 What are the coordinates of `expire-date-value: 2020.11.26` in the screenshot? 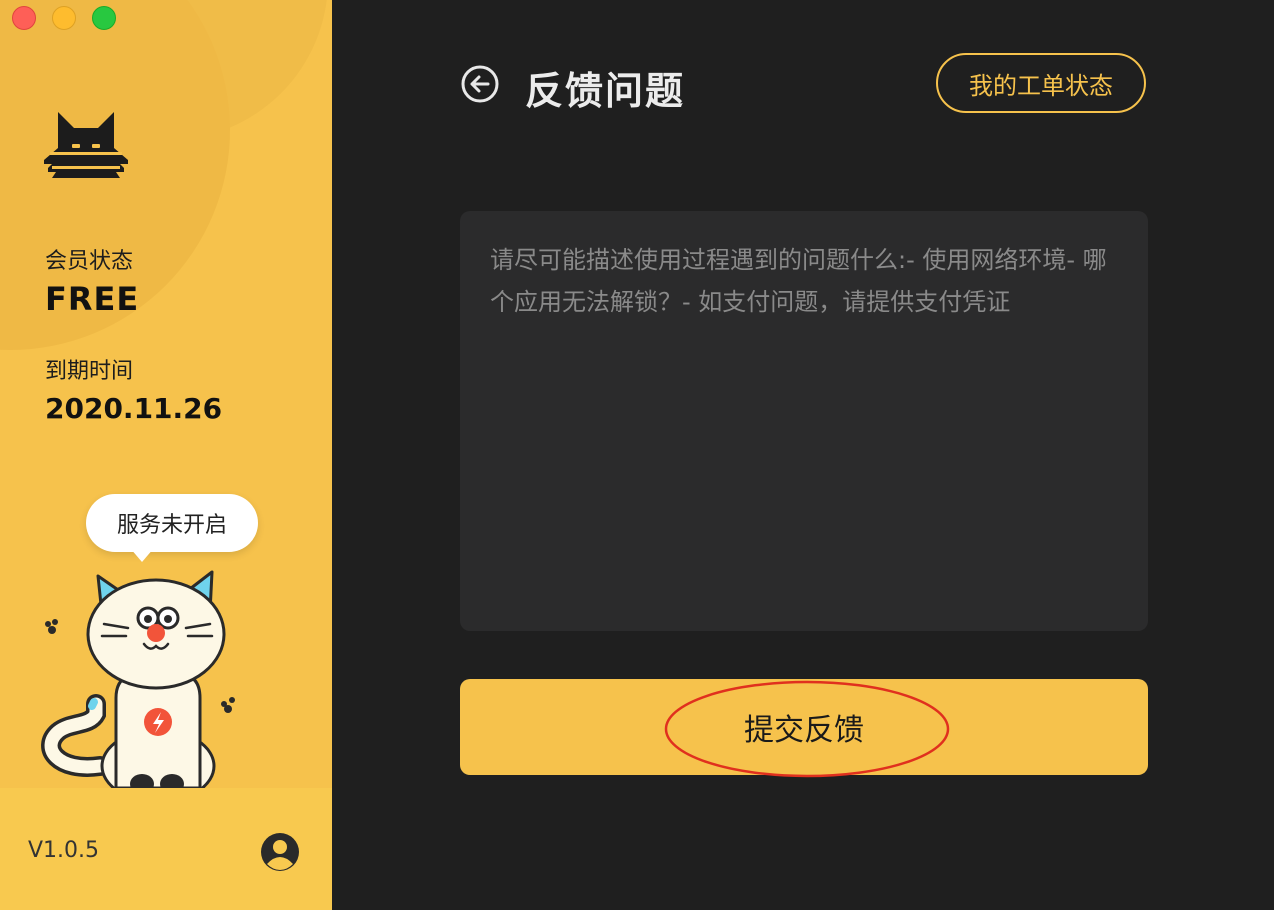 It's located at (134, 408).